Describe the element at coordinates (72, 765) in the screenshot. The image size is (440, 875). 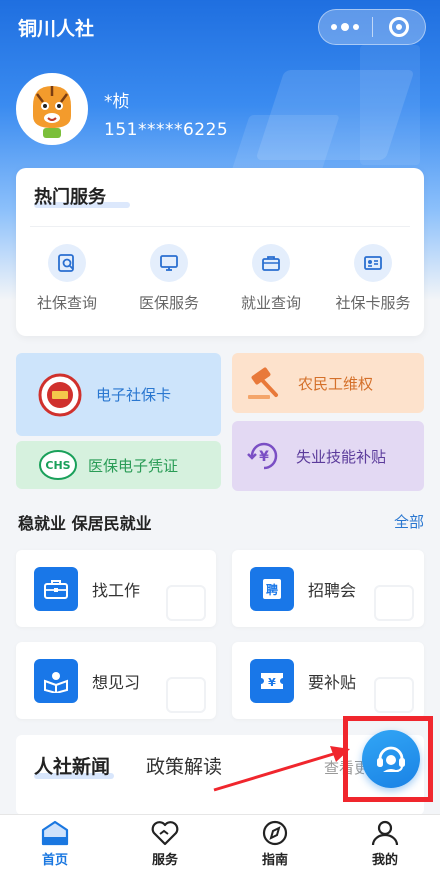
I see `tab-hr-news: 人社新闻` at that location.